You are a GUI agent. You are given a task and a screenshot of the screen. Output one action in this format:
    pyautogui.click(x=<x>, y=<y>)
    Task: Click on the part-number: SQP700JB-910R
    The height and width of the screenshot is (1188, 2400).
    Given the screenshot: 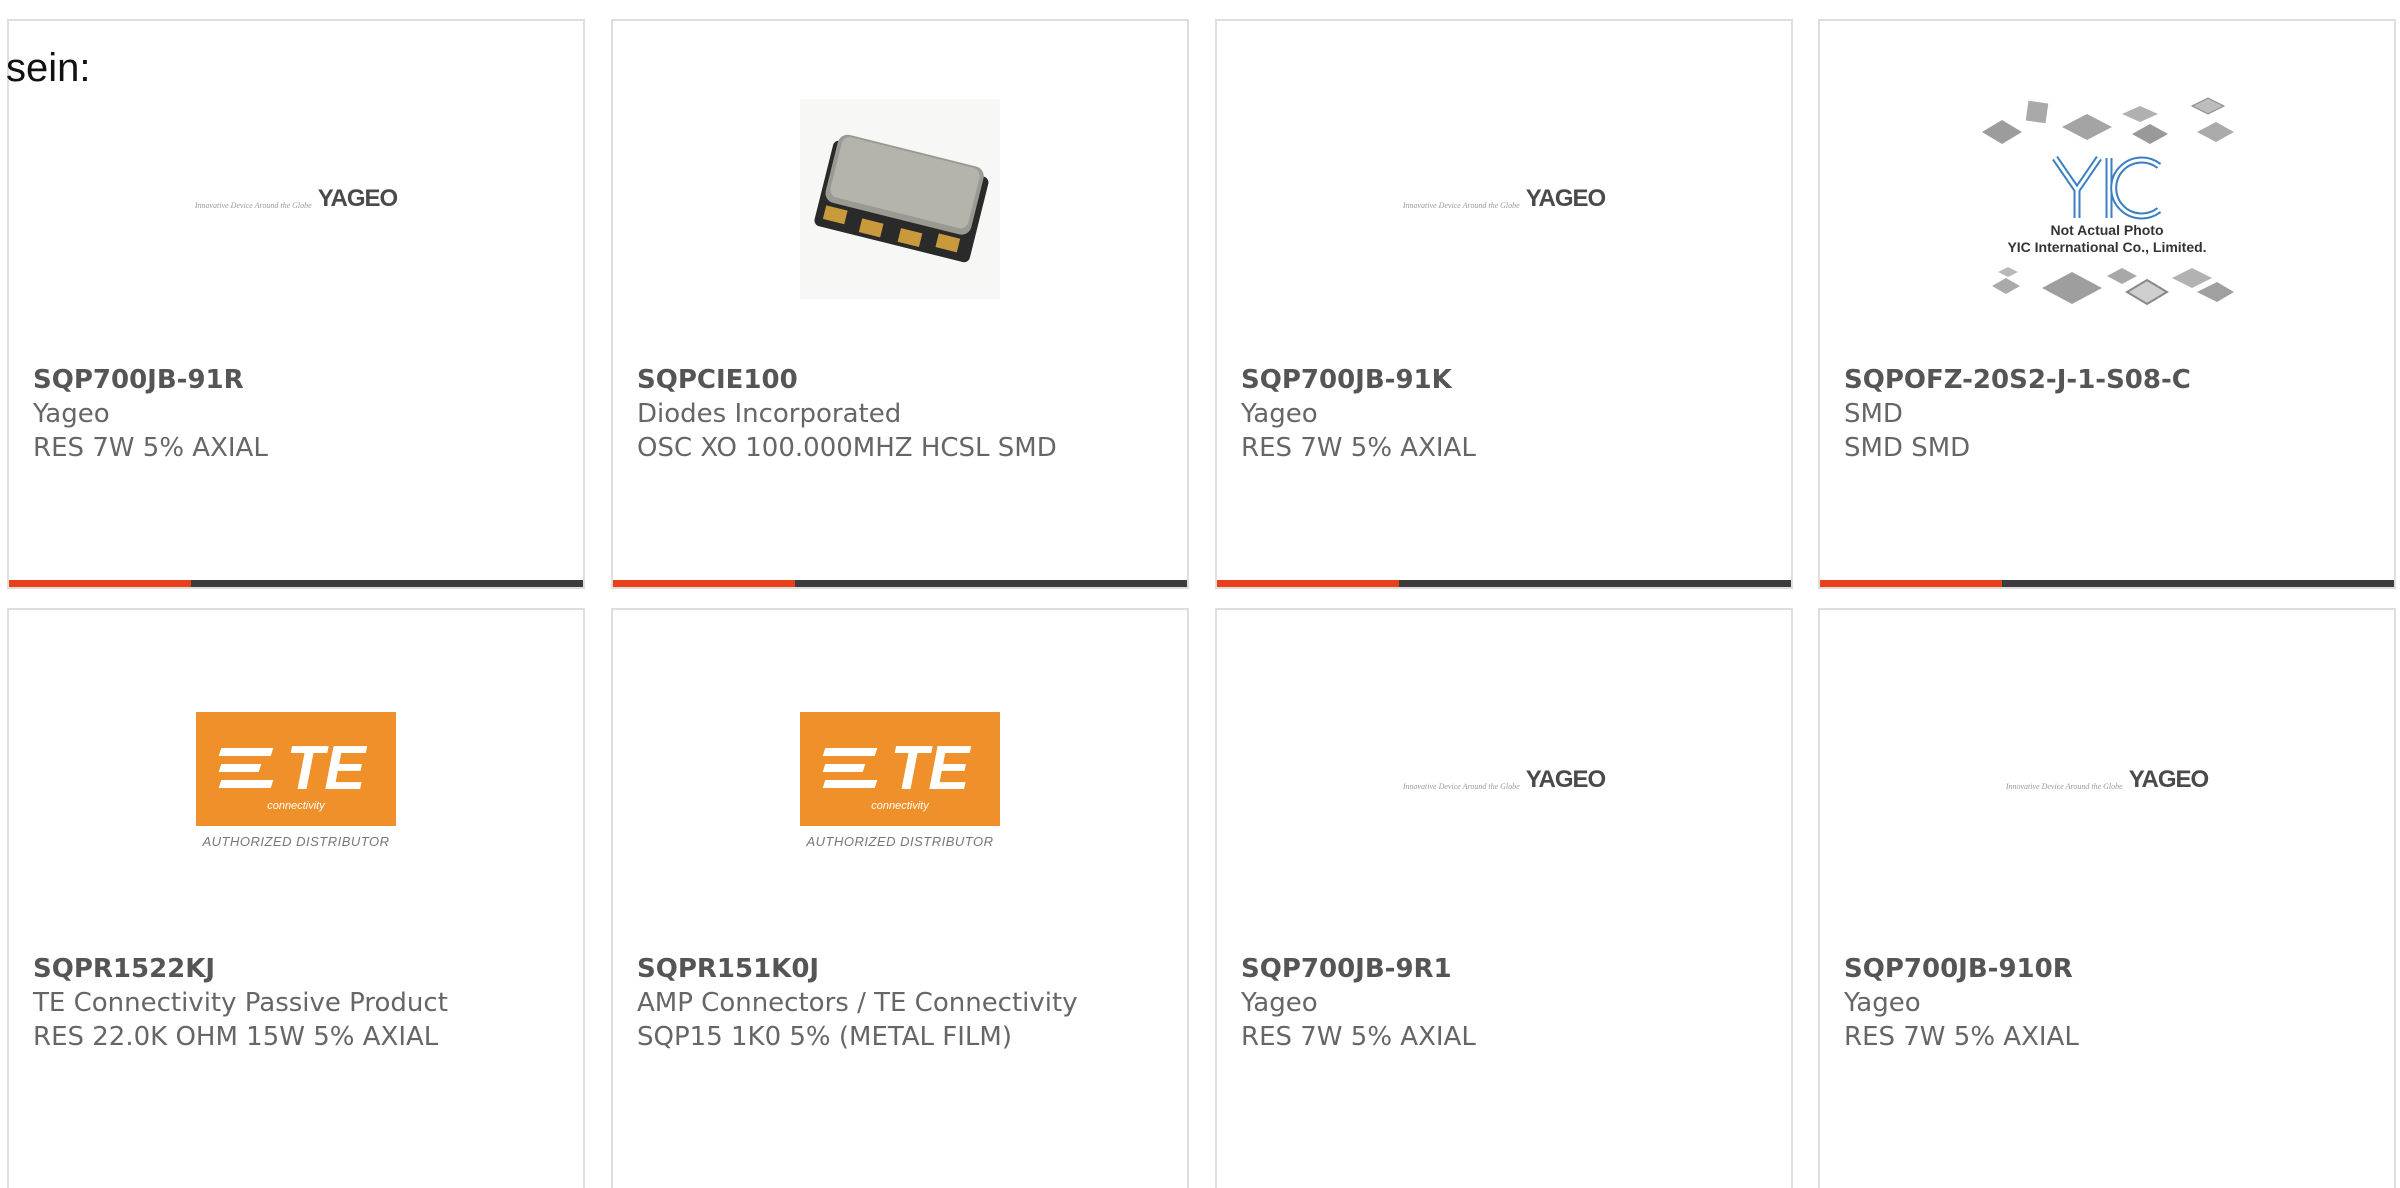 What is the action you would take?
    pyautogui.click(x=2114, y=969)
    